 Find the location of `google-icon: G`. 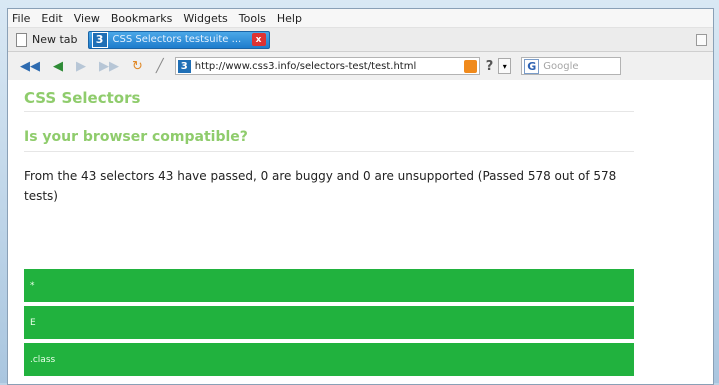

google-icon: G is located at coordinates (532, 66).